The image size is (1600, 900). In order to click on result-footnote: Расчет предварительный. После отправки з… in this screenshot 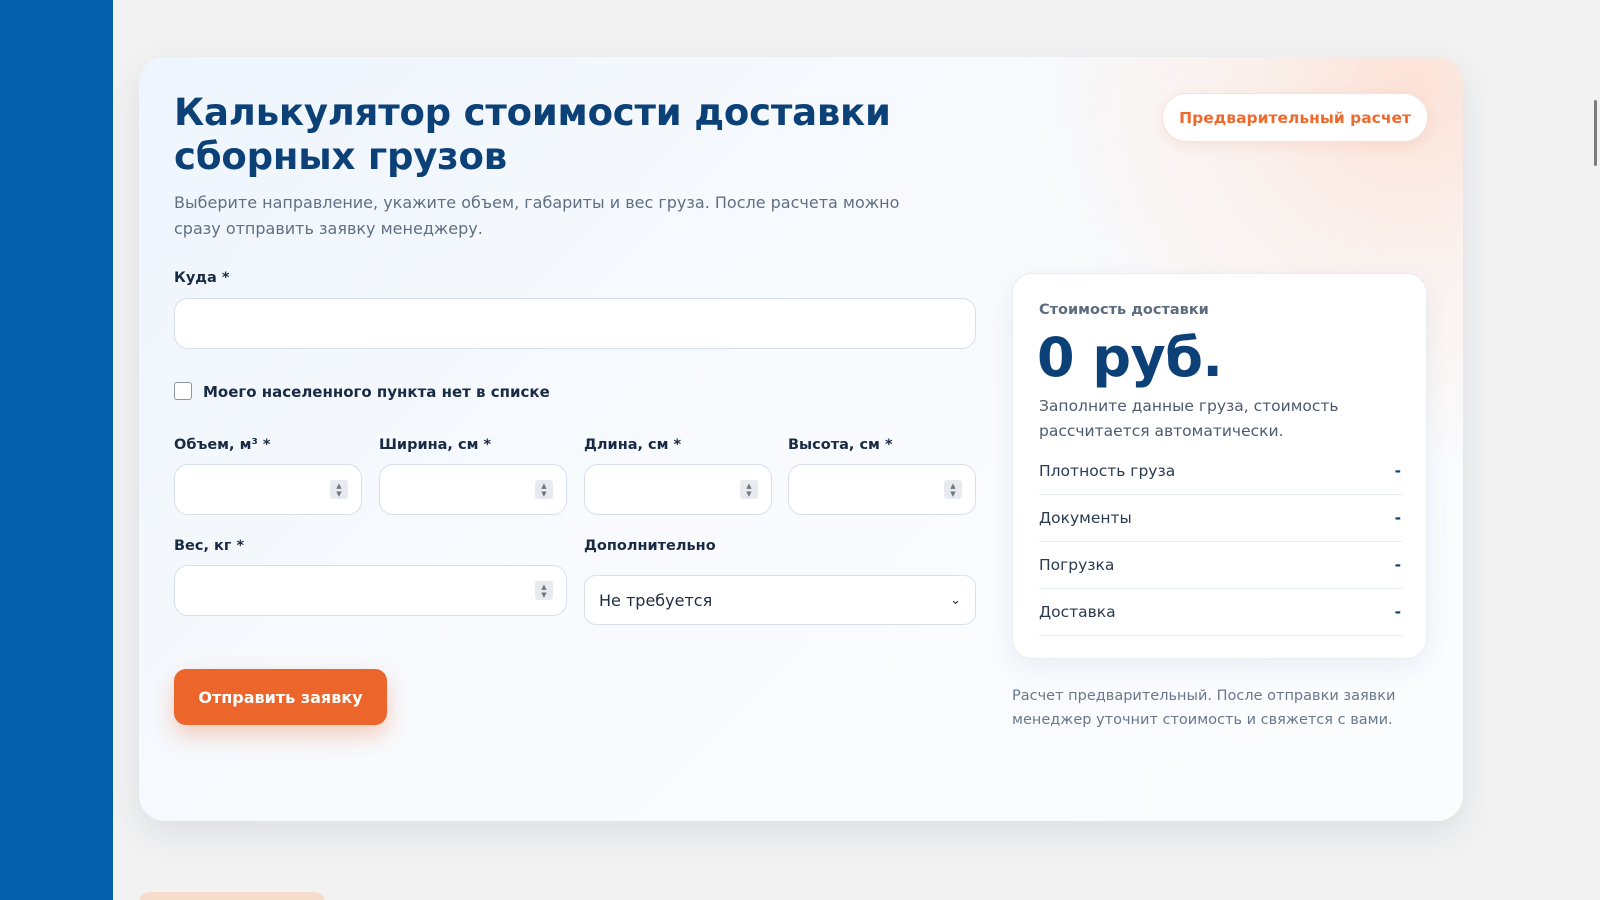, I will do `click(1204, 708)`.